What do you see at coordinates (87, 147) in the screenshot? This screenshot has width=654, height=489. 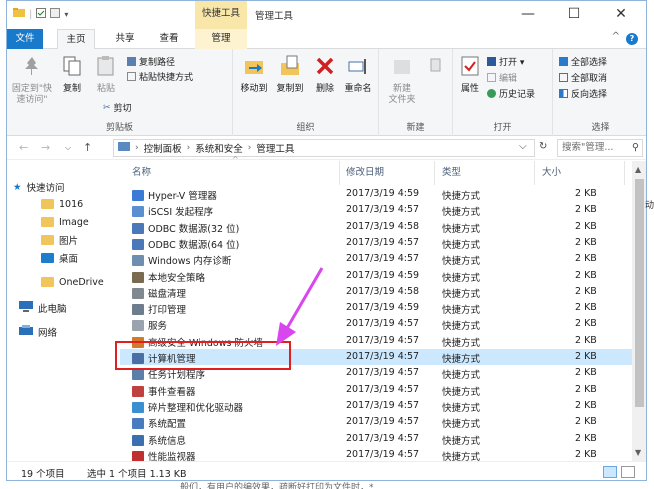 I see `up-arrow-icon: ↑` at bounding box center [87, 147].